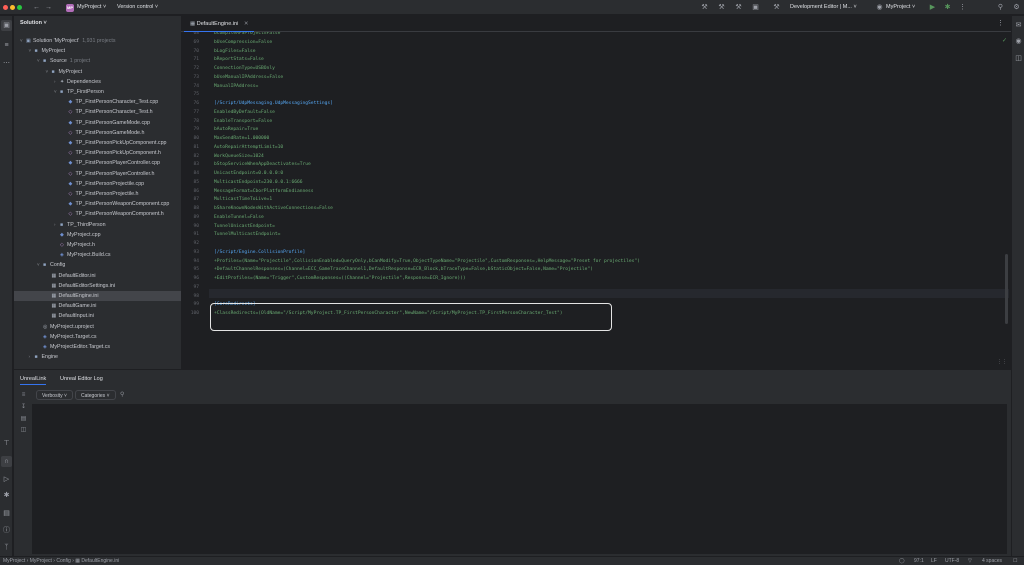  Describe the element at coordinates (721, 7) in the screenshot. I see `rebuild-icon: ⚒` at that location.